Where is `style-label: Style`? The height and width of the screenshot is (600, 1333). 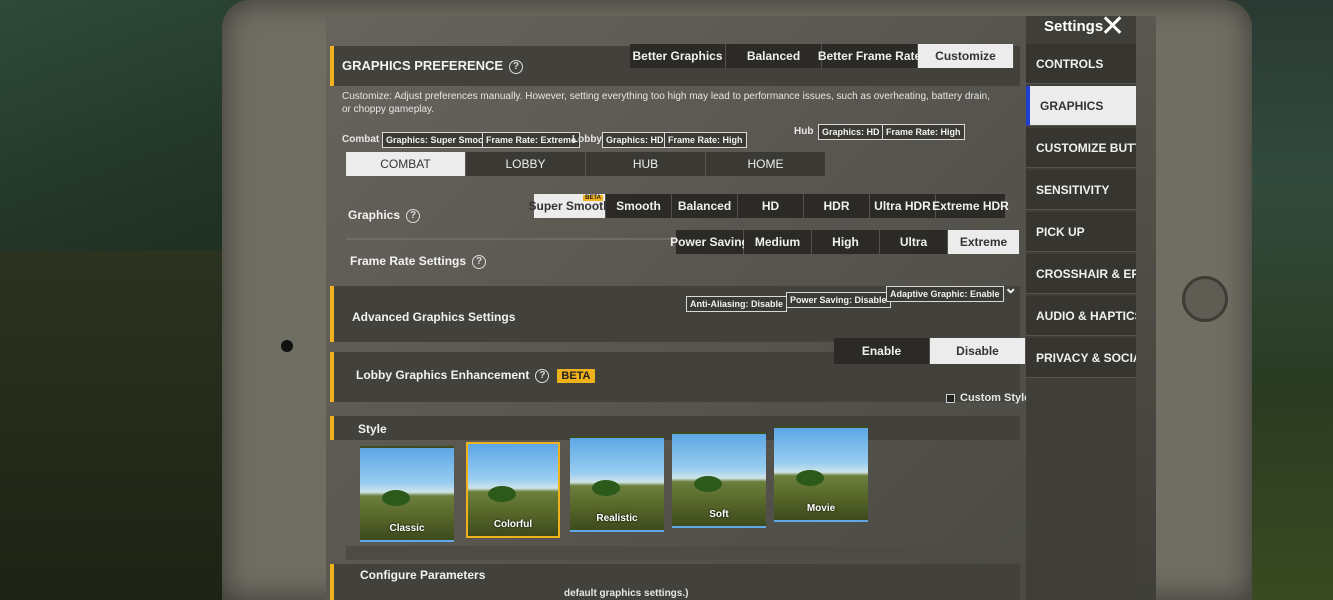 style-label: Style is located at coordinates (372, 429).